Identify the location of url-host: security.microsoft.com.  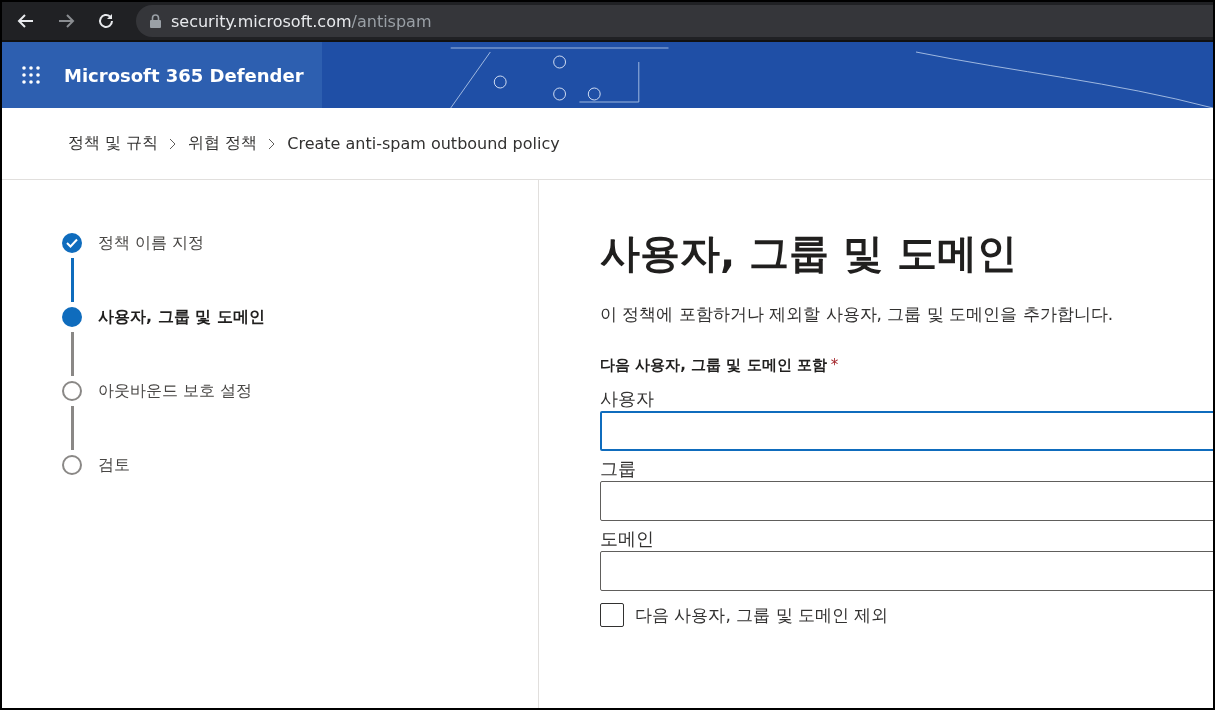
(261, 21).